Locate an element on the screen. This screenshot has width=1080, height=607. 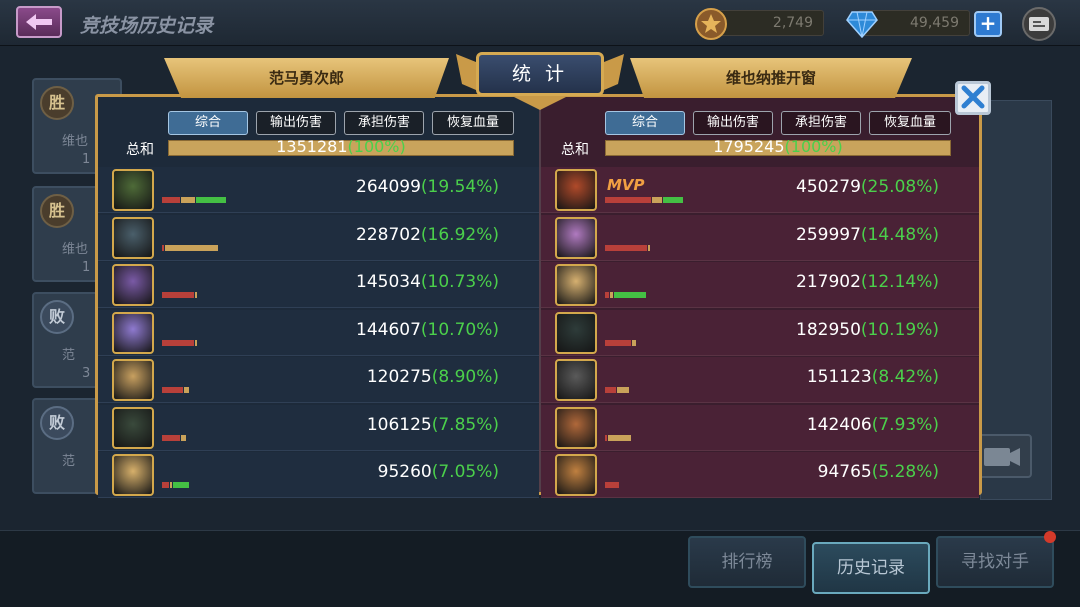
total-value: 1795245(100%) is located at coordinates (778, 146).